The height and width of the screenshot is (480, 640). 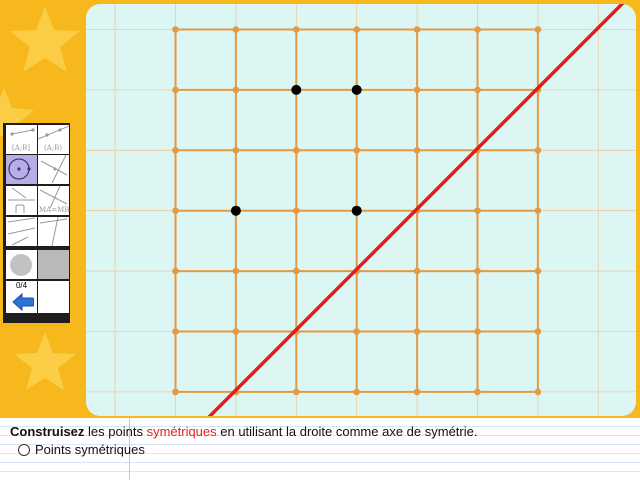 I want to click on tool-palette: [A;B] (A;B) MA=MB 0/4, so click(x=36, y=223).